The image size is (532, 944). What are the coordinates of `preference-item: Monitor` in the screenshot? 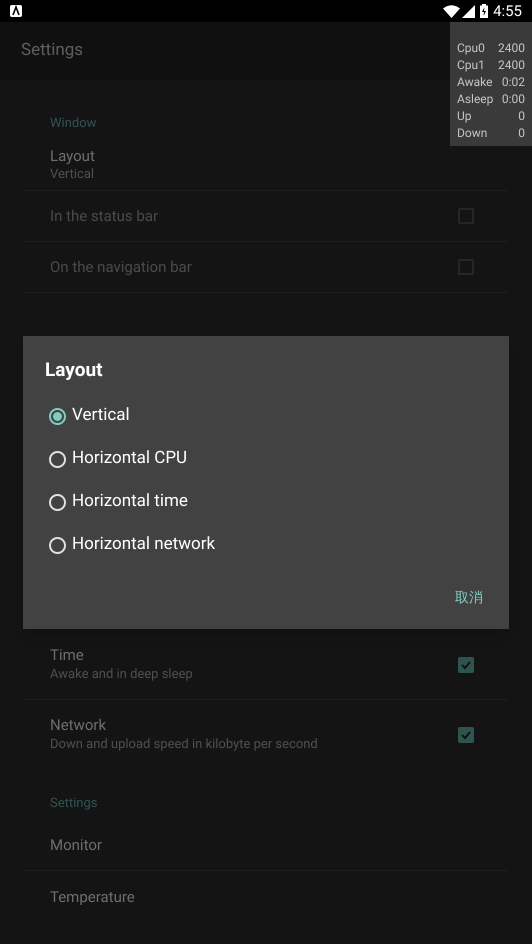 It's located at (266, 845).